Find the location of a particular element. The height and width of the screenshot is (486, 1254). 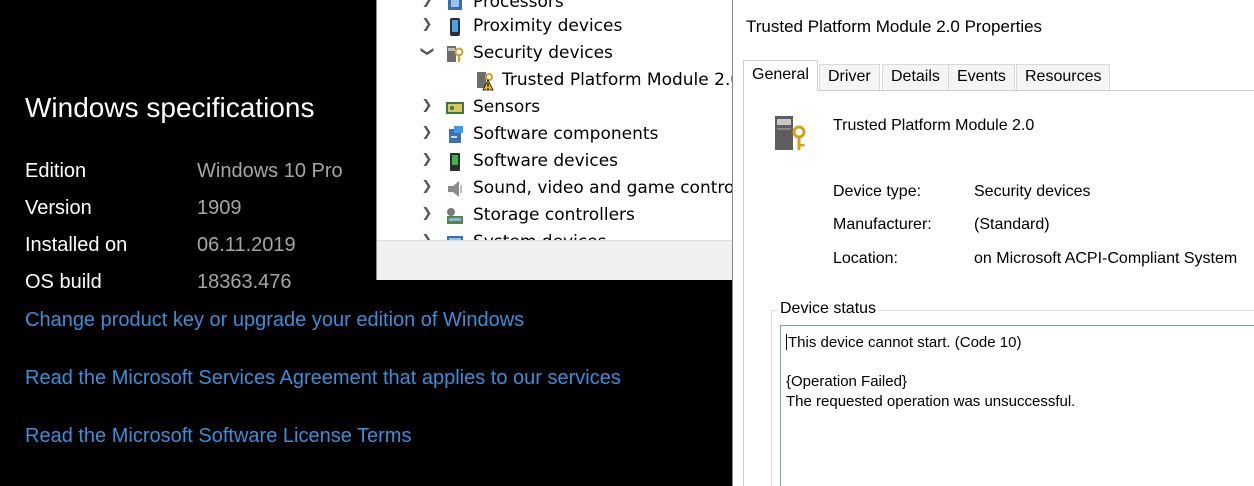

spec-label: Installed on is located at coordinates (76, 245).